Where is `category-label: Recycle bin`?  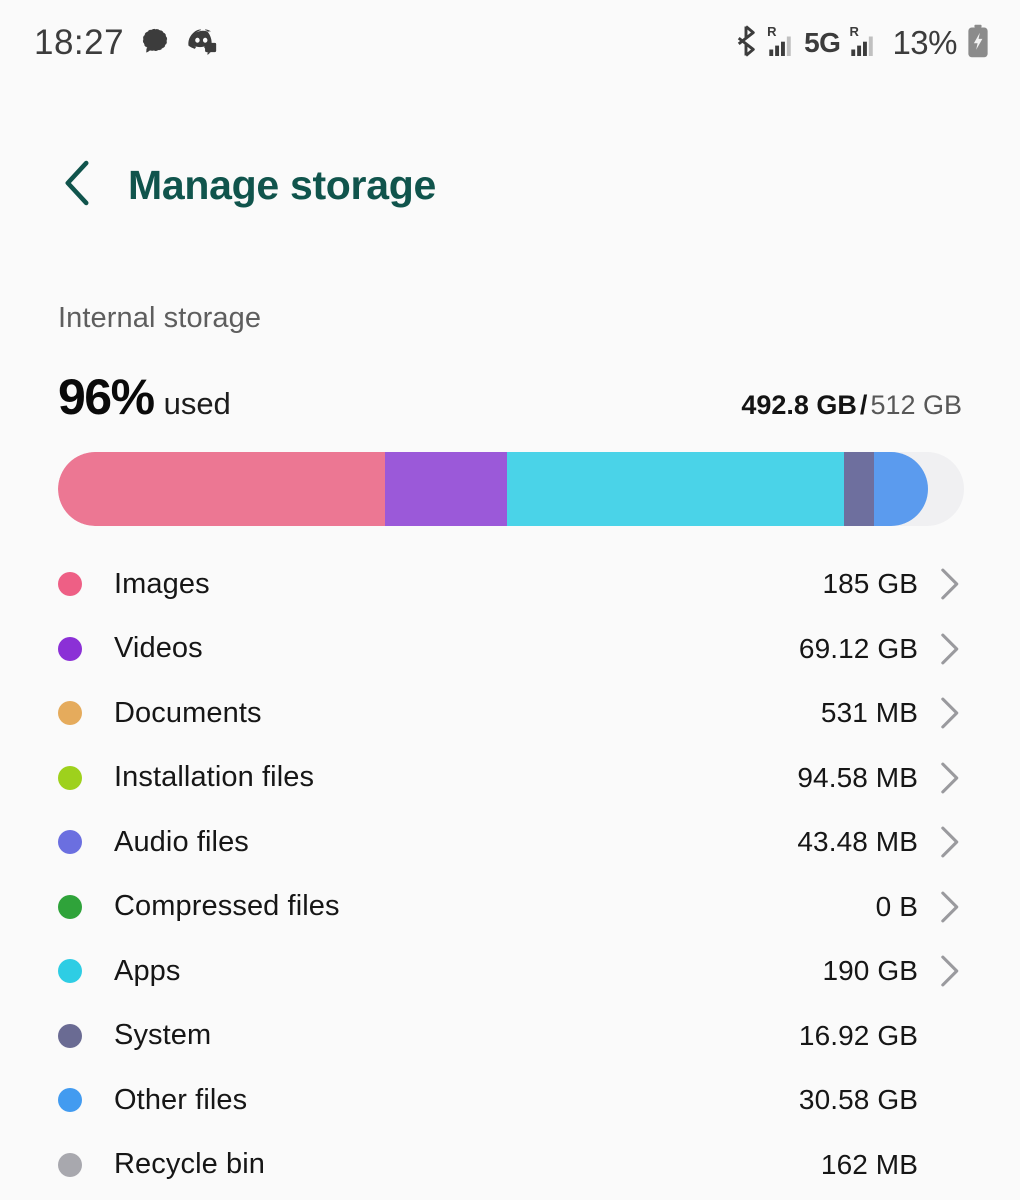 category-label: Recycle bin is located at coordinates (189, 1164).